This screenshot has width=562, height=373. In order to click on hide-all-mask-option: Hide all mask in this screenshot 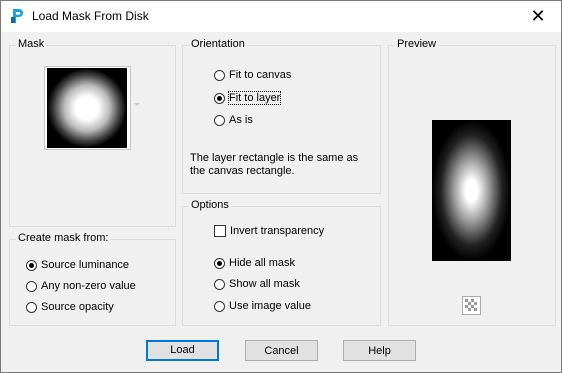, I will do `click(254, 263)`.